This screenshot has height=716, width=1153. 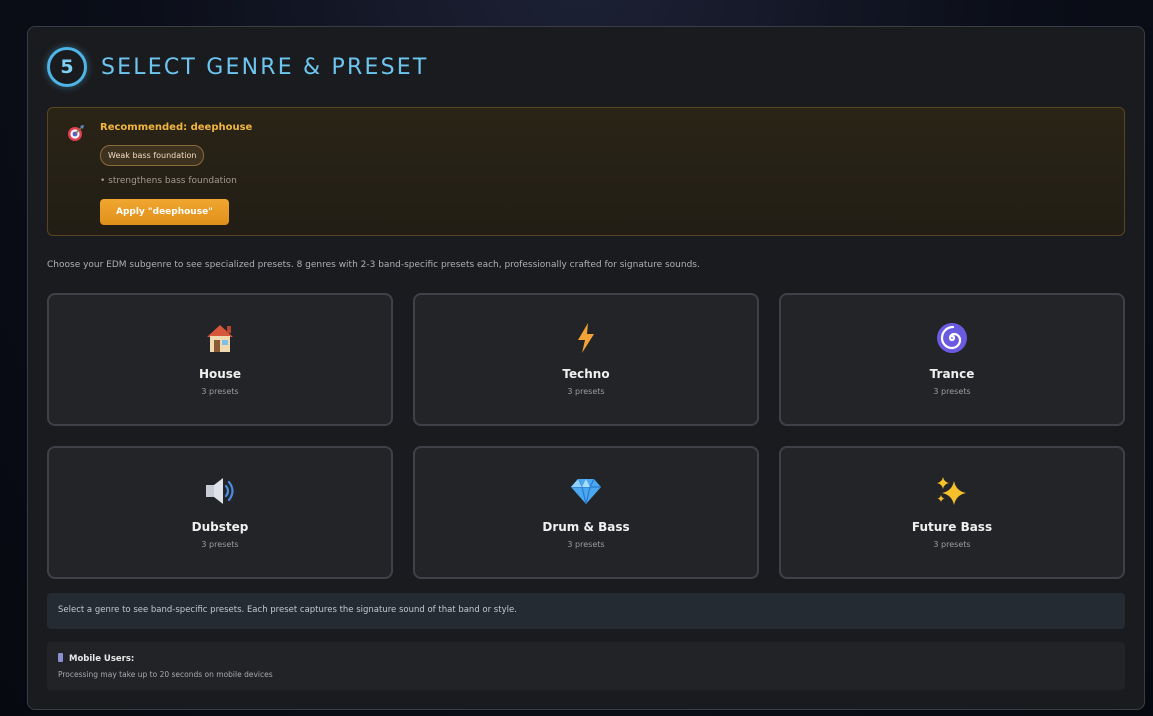 I want to click on issue-tag: Weak bass foundation, so click(x=152, y=155).